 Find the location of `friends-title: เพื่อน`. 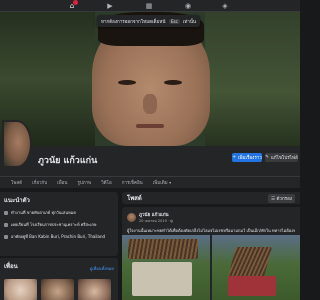

friends-title: เพื่อน is located at coordinates (11, 266).